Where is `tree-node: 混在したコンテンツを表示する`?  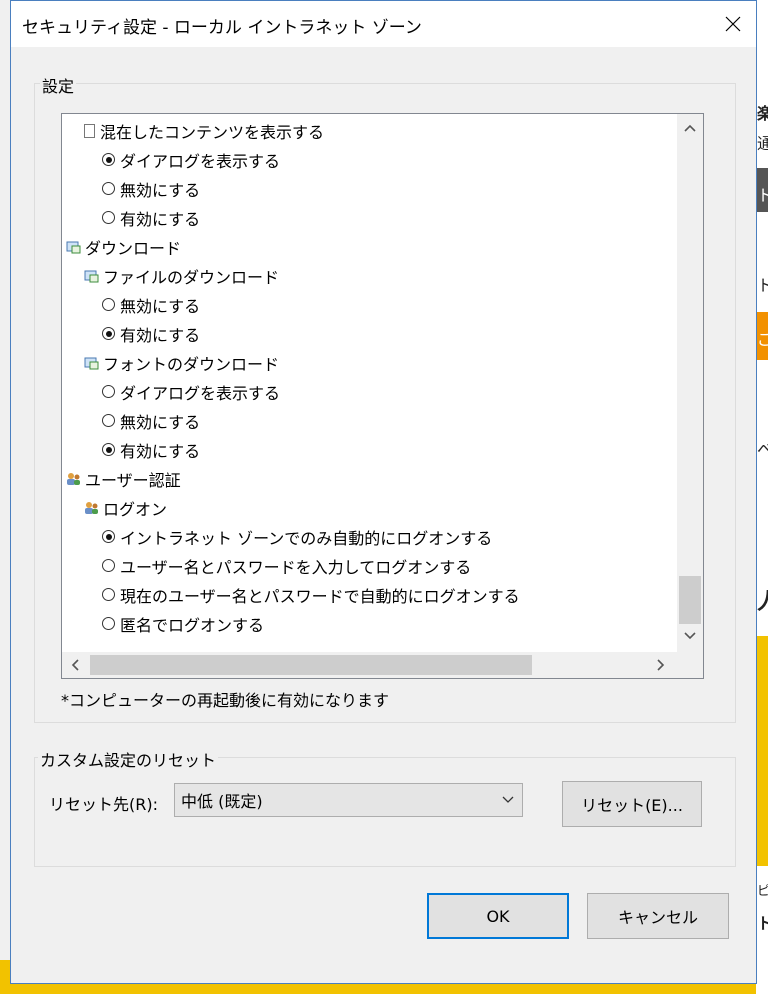
tree-node: 混在したコンテンツを表示する is located at coordinates (204, 130).